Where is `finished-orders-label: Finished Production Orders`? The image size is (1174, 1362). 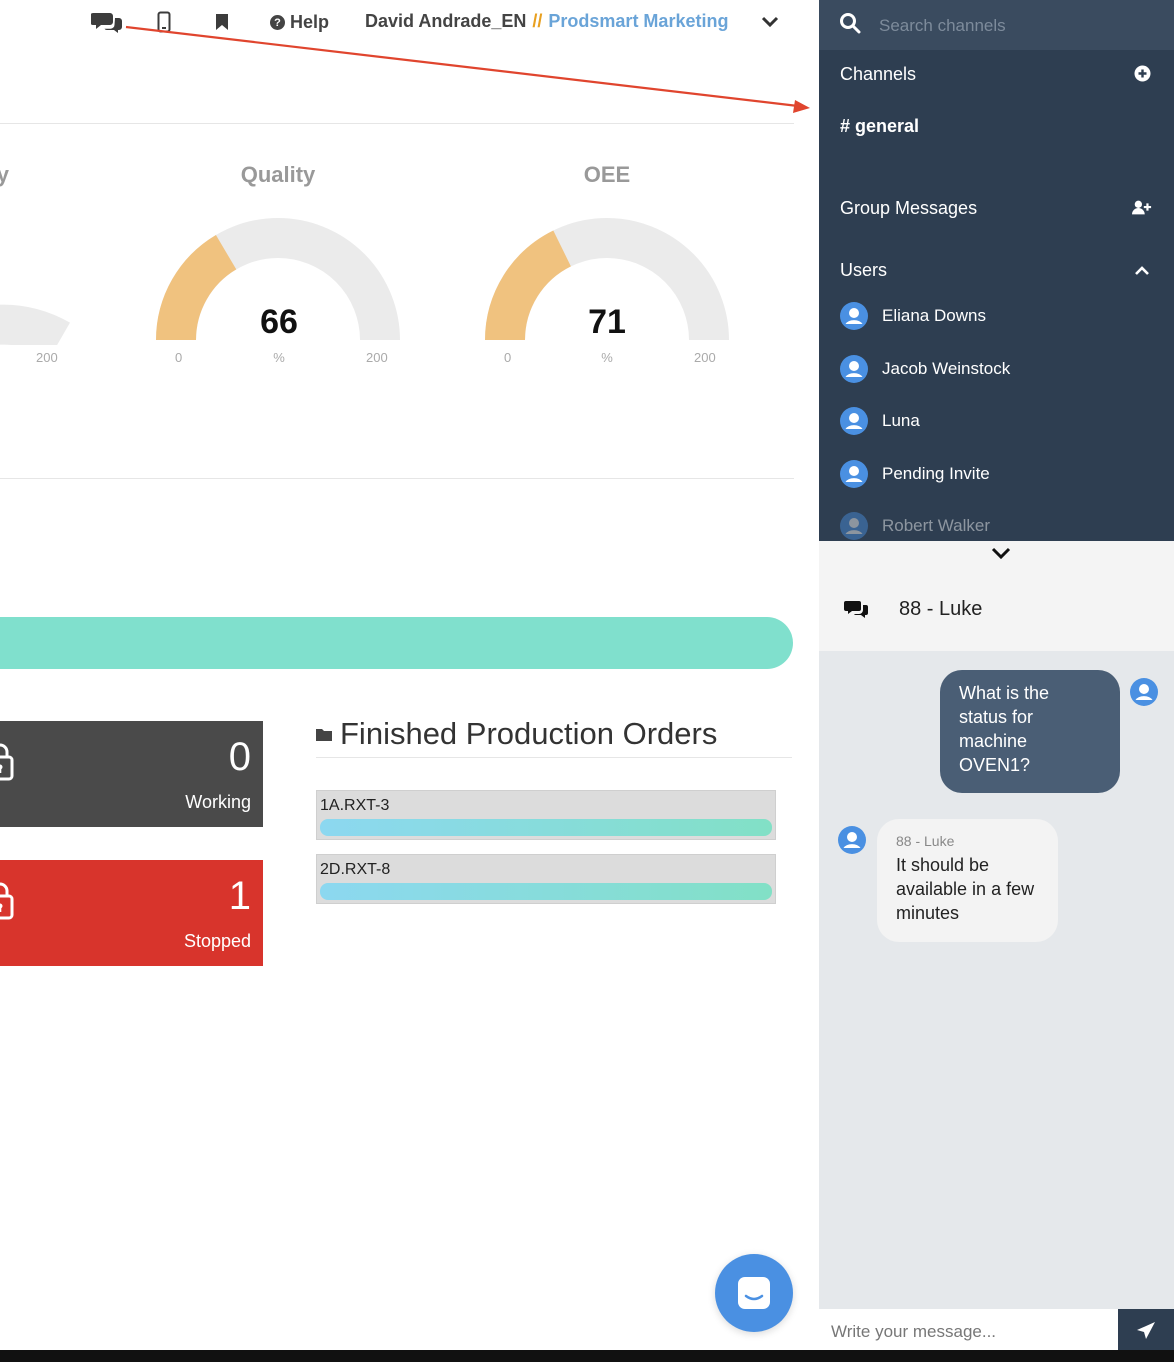 finished-orders-label: Finished Production Orders is located at coordinates (529, 733).